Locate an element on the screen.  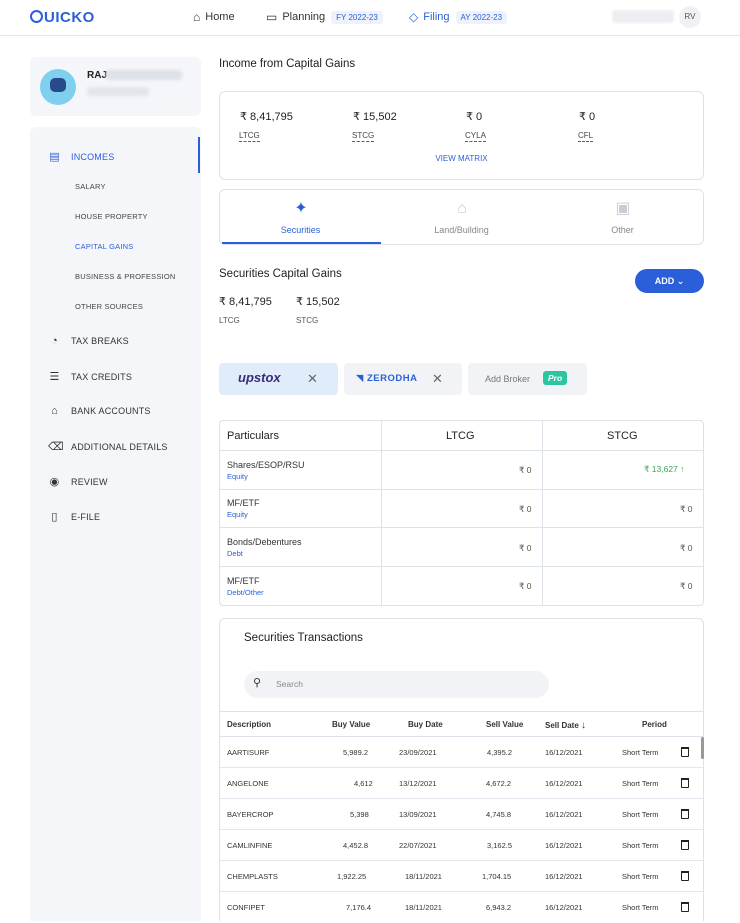
page-title: Income from Capital Gains is located at coordinates (287, 64).